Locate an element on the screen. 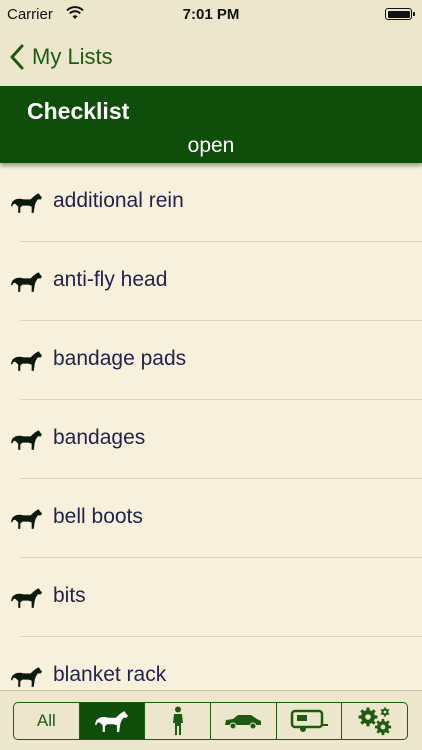 Image resolution: width=422 pixels, height=750 pixels. checklist-status: open is located at coordinates (211, 145).